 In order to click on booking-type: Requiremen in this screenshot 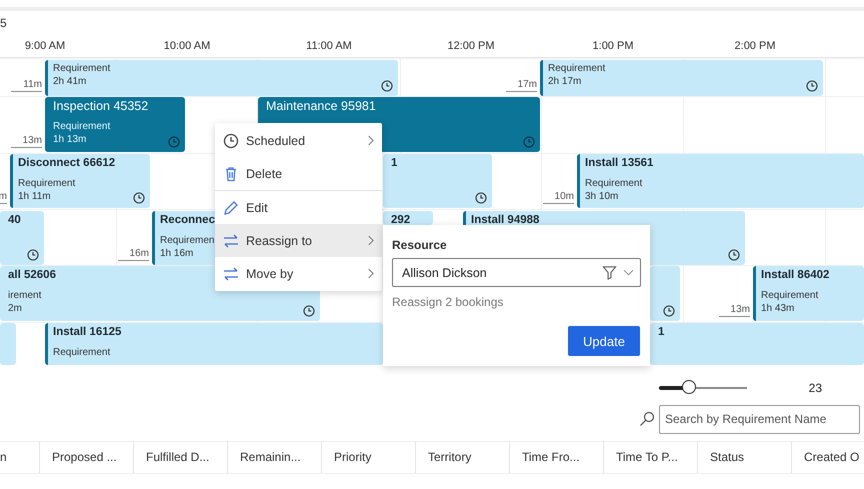, I will do `click(187, 240)`.